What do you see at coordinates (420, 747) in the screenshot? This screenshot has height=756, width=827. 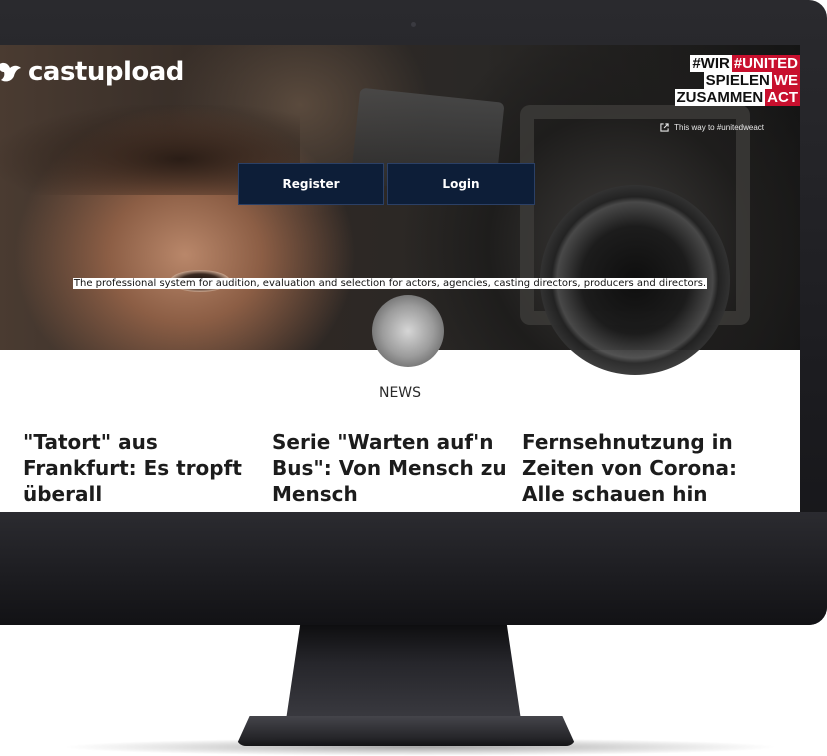 I see `floor-shadow` at bounding box center [420, 747].